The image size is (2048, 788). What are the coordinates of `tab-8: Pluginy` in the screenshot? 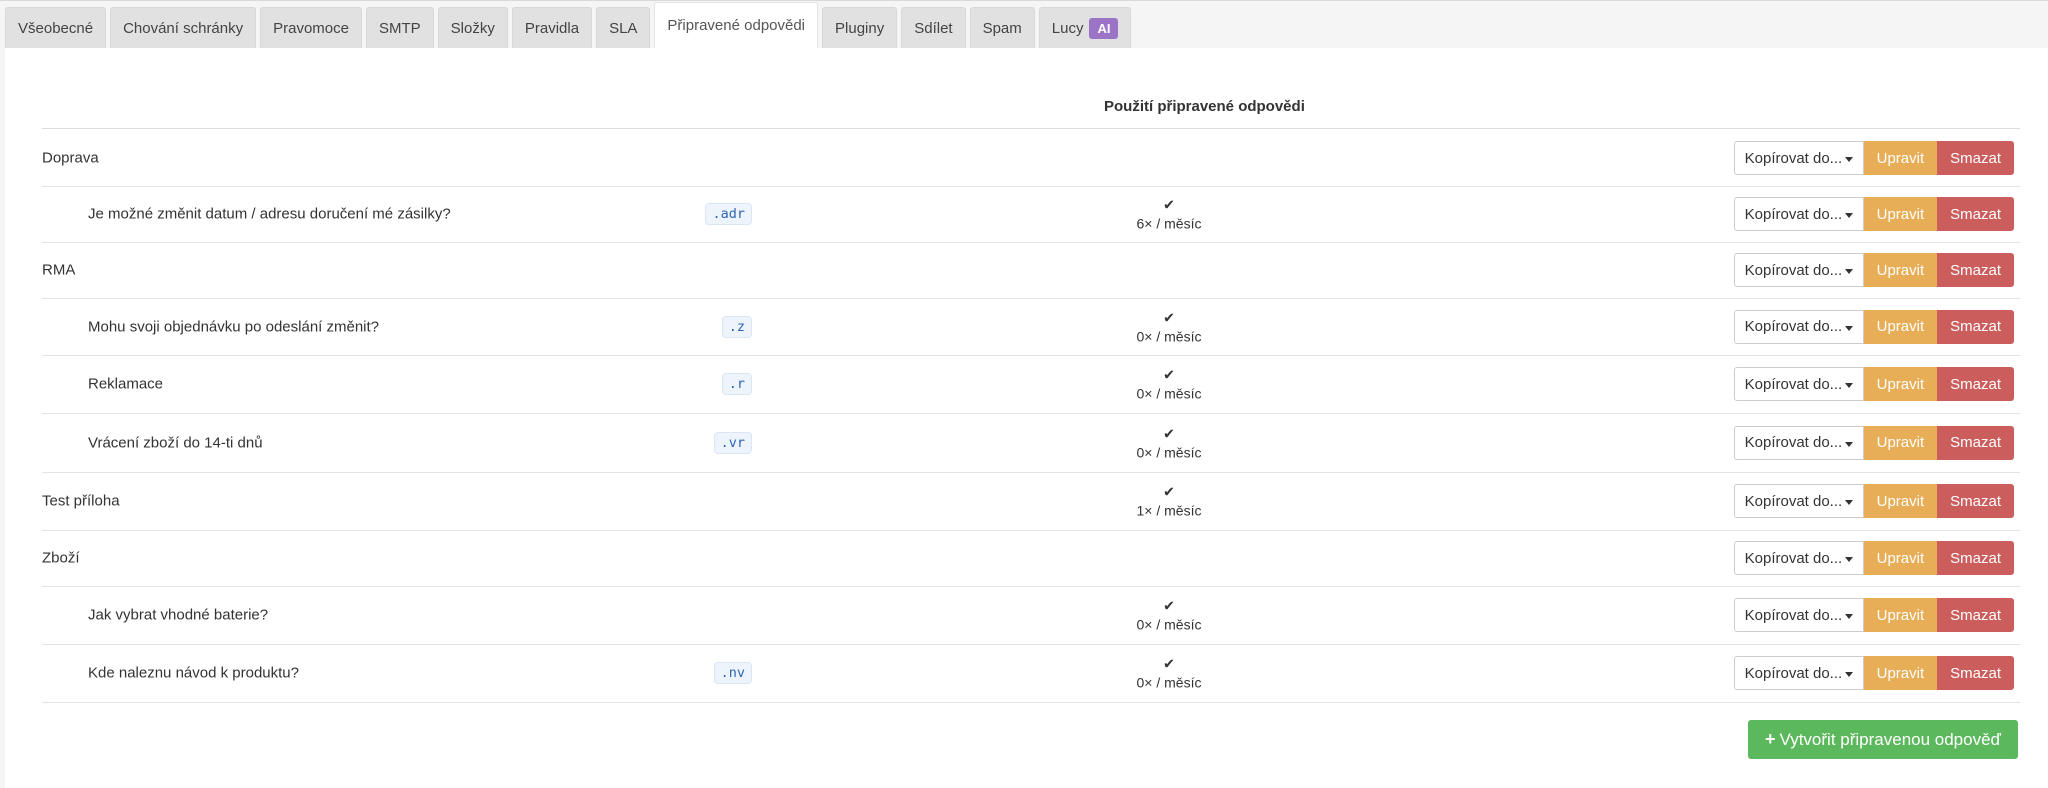 It's located at (860, 27).